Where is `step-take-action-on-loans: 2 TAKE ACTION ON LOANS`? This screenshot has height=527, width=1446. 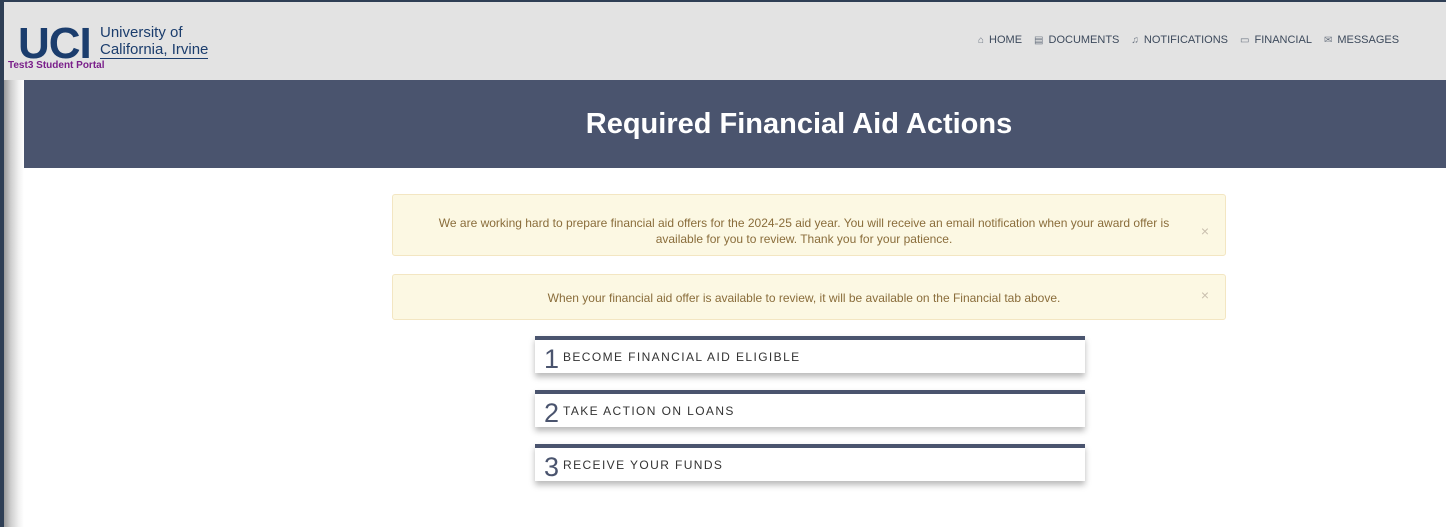 step-take-action-on-loans: 2 TAKE ACTION ON LOANS is located at coordinates (810, 408).